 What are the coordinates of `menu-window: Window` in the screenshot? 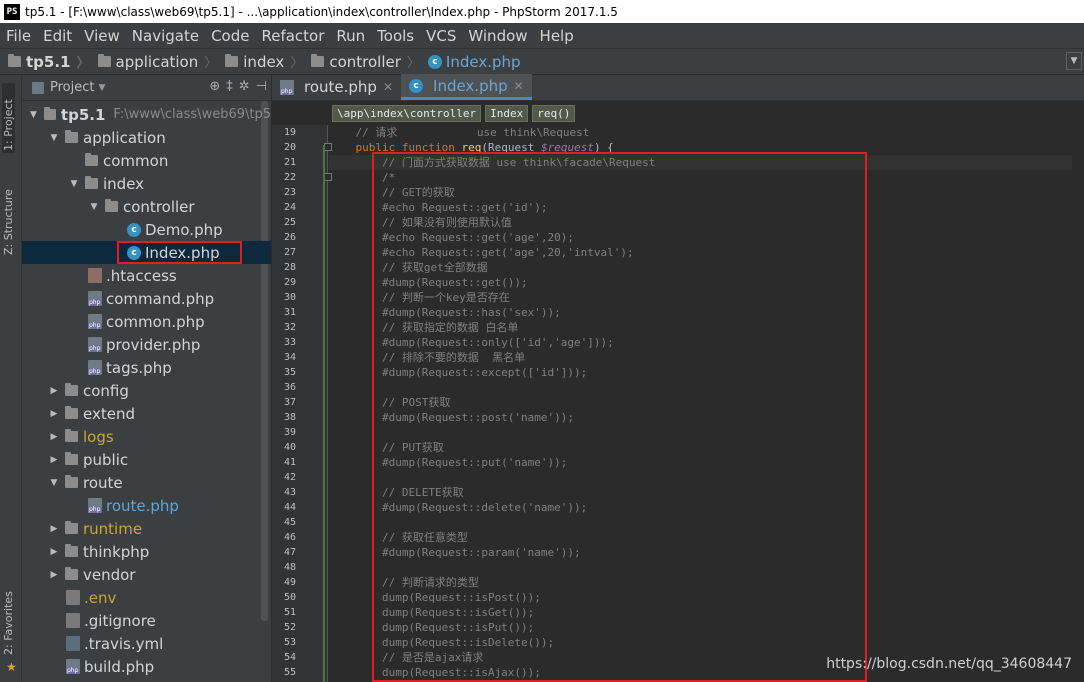 It's located at (497, 36).